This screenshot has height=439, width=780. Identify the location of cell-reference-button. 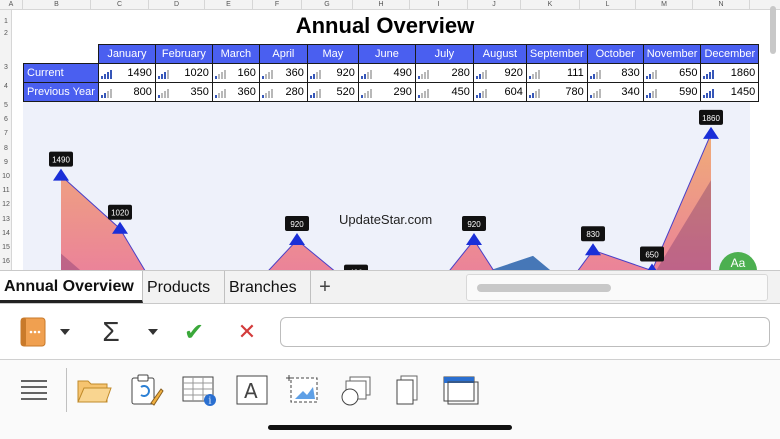
(32, 332).